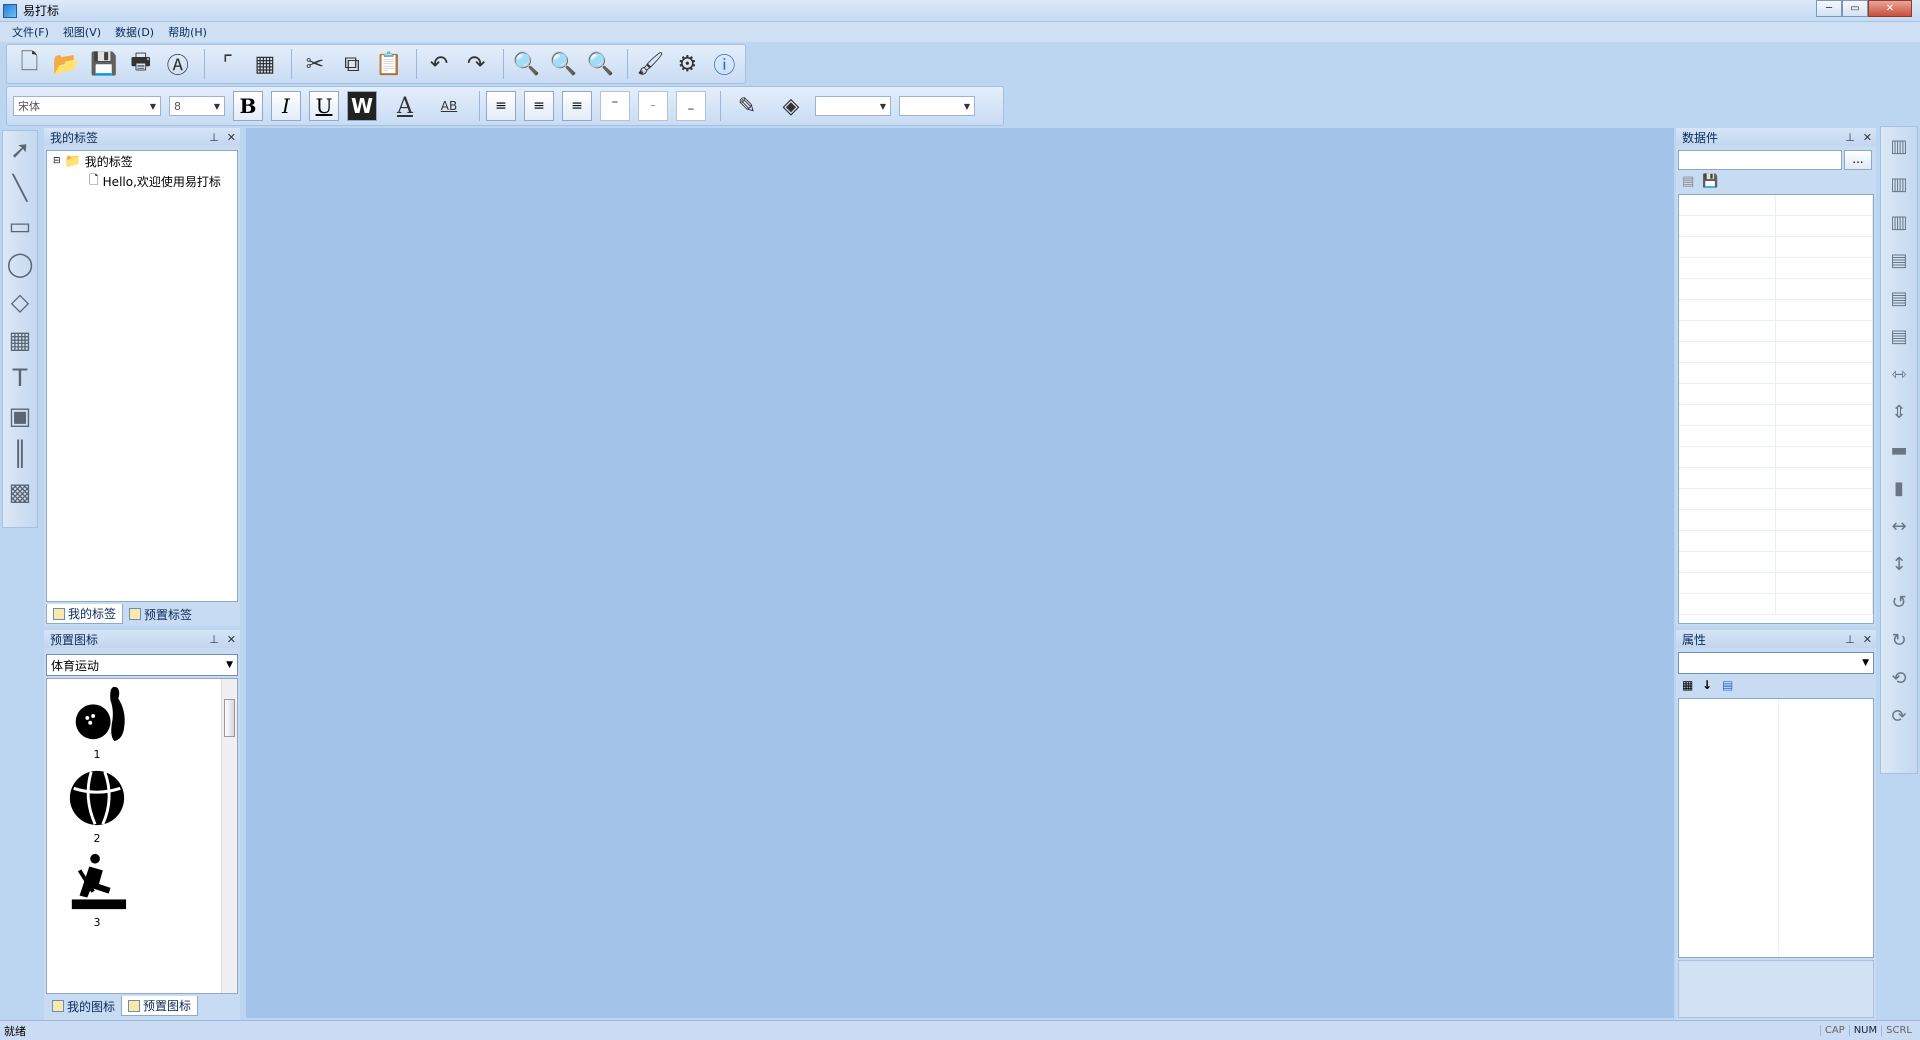 The image size is (1920, 1040). I want to click on maximize-button: ▭, so click(1855, 8).